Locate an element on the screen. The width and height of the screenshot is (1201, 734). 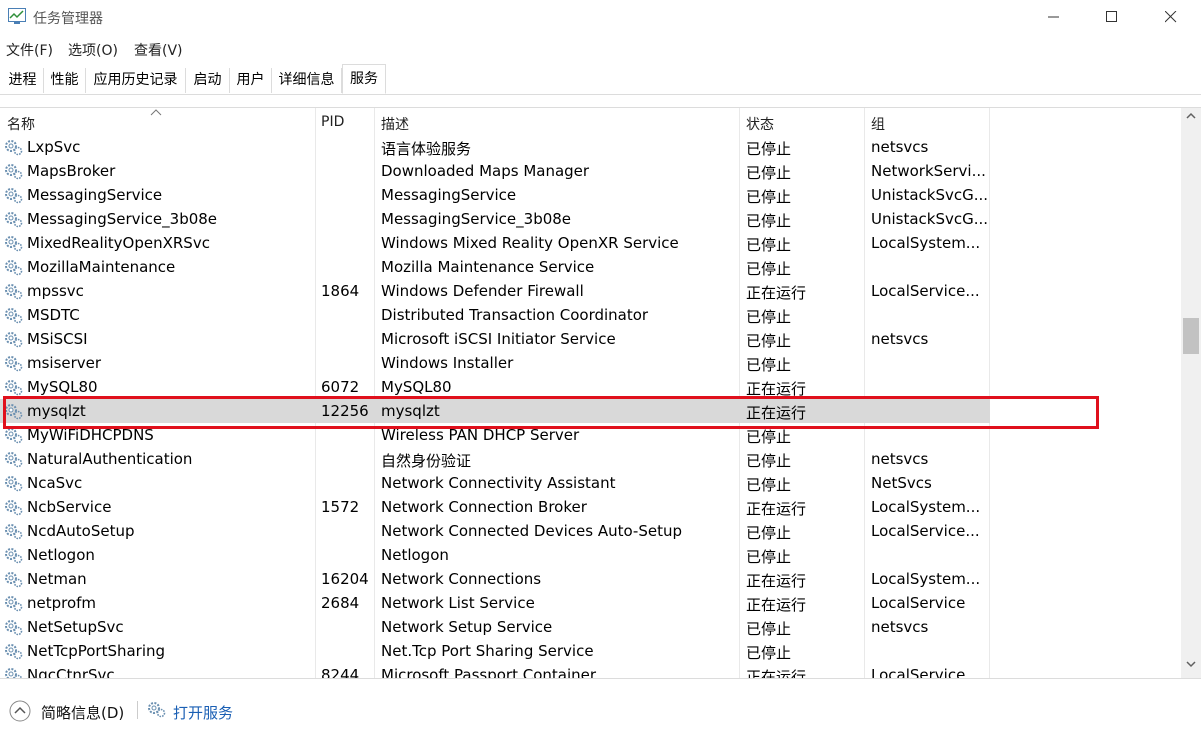
tab-services: 服务 is located at coordinates (364, 79).